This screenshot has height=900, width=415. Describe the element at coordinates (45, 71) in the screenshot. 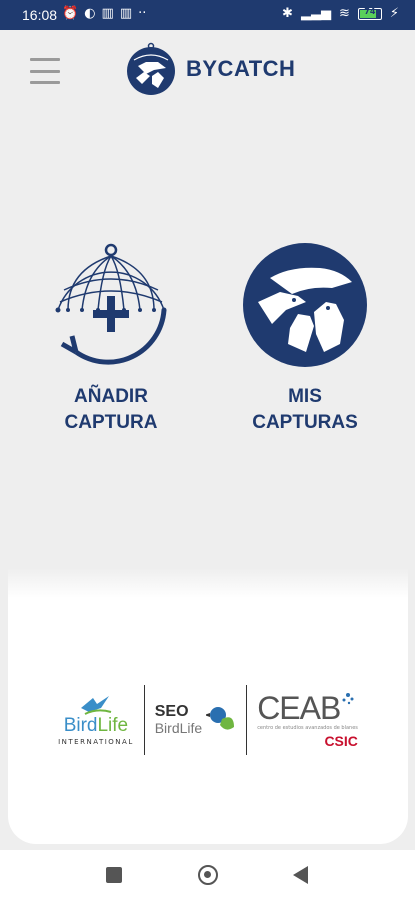

I see `hamburger-menu-icon` at that location.